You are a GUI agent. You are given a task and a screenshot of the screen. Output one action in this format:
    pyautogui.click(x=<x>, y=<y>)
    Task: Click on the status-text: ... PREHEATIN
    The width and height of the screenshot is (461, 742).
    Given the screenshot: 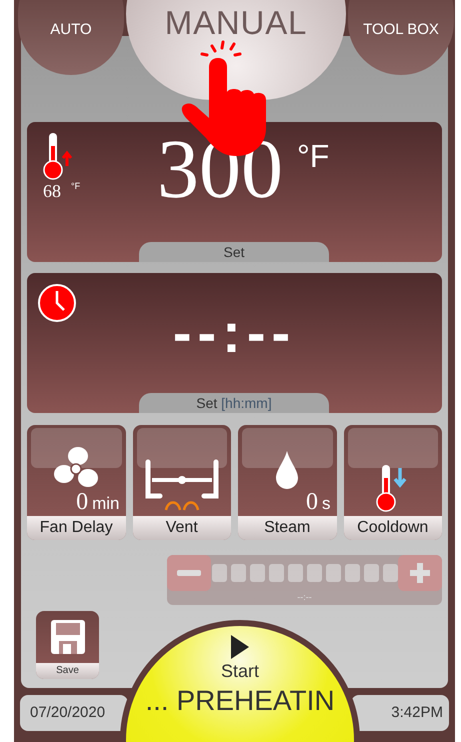 What is the action you would take?
    pyautogui.click(x=240, y=700)
    